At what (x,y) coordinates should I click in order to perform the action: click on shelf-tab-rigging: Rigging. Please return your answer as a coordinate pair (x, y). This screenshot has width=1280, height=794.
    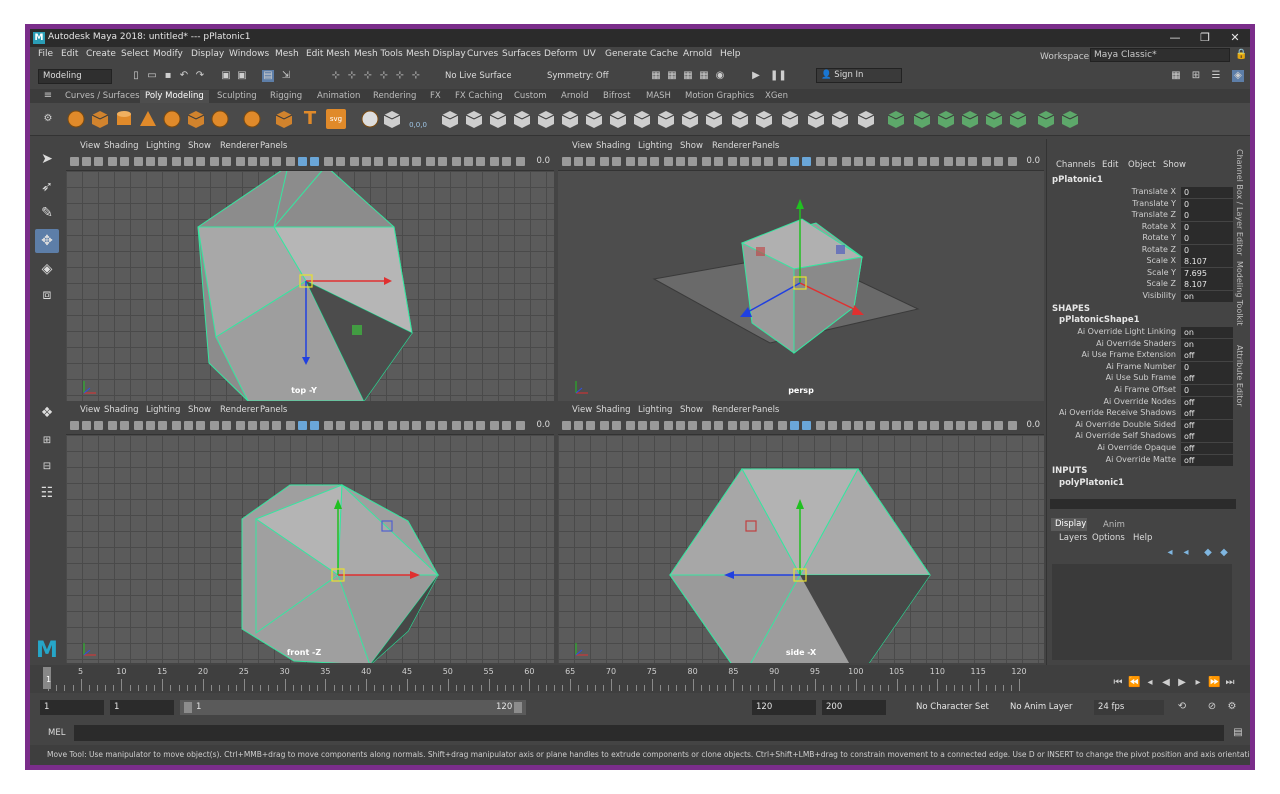
    Looking at the image, I should click on (286, 96).